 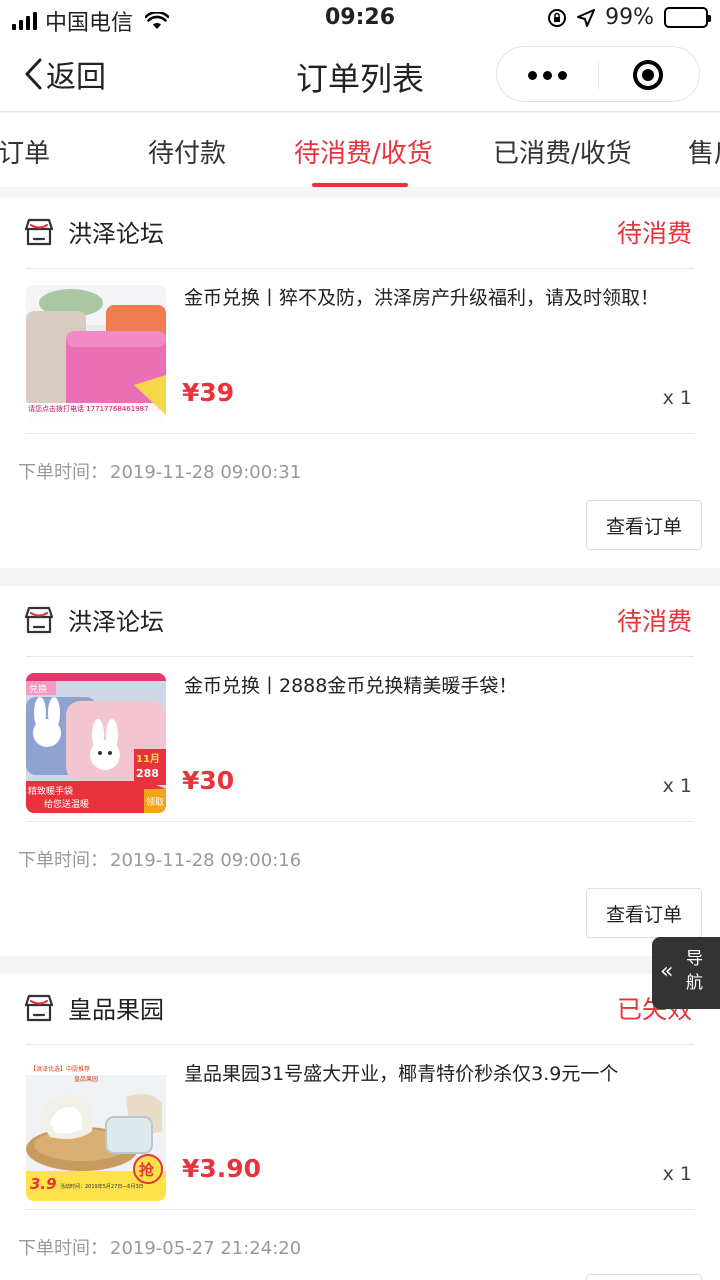 What do you see at coordinates (50, 791) in the screenshot?
I see `thumb-text: 精致暖手袋` at bounding box center [50, 791].